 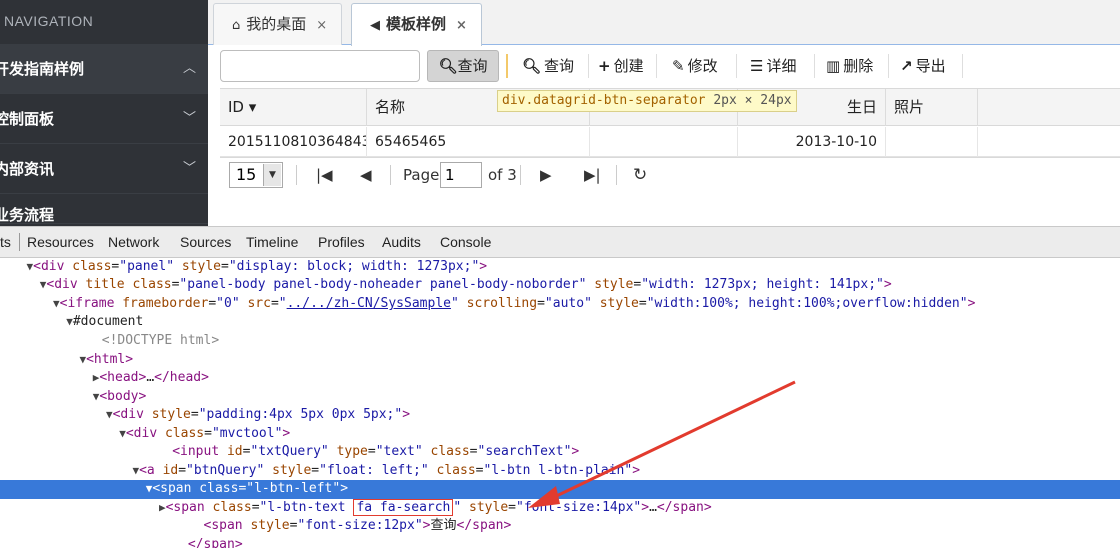 What do you see at coordinates (401, 242) in the screenshot?
I see `devtools-tab-audits: Audits` at bounding box center [401, 242].